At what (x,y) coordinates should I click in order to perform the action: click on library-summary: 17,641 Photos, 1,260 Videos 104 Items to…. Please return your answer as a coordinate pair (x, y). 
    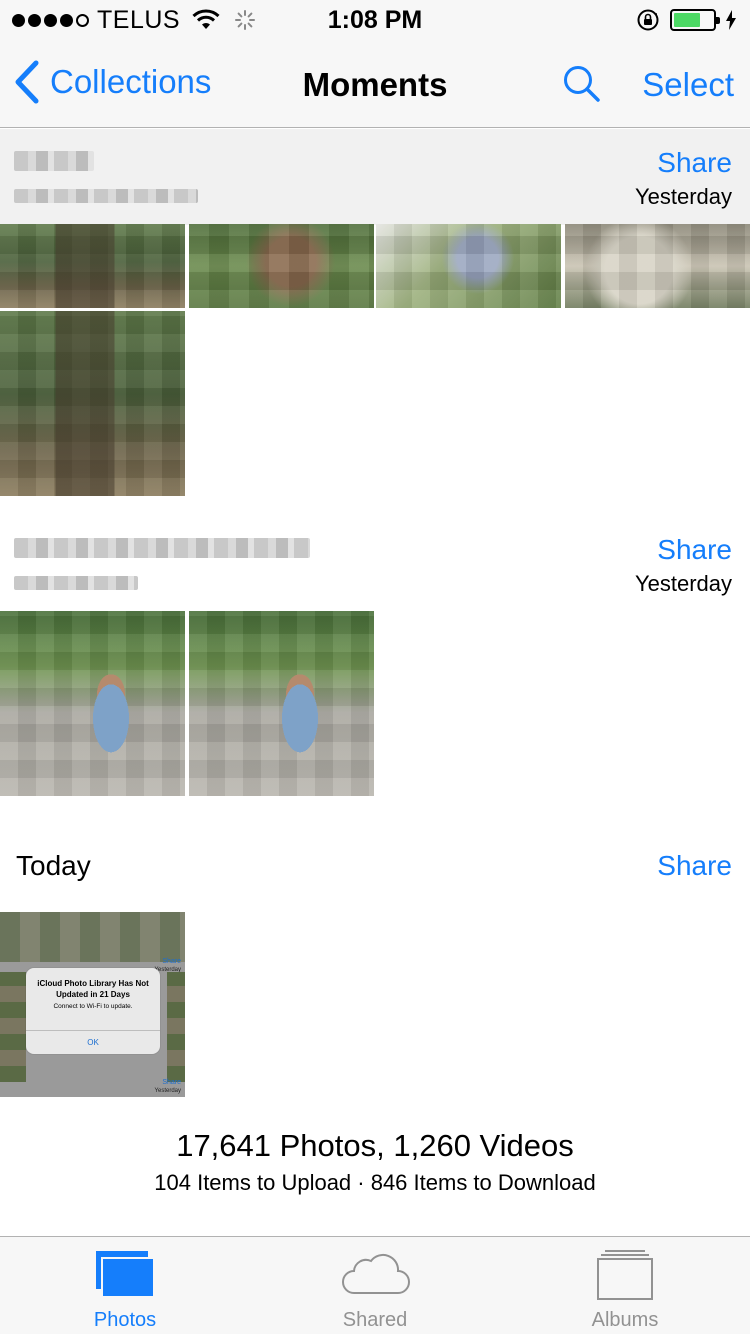
    Looking at the image, I should click on (375, 1162).